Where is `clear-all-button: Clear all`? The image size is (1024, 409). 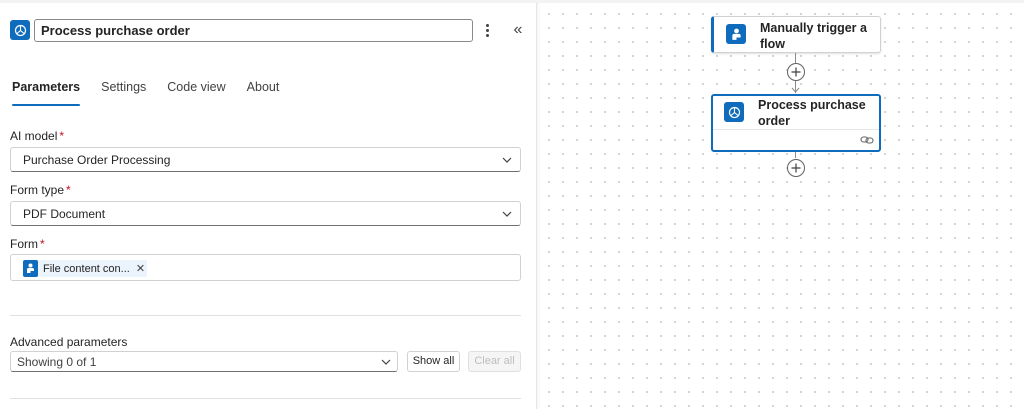
clear-all-button: Clear all is located at coordinates (494, 361).